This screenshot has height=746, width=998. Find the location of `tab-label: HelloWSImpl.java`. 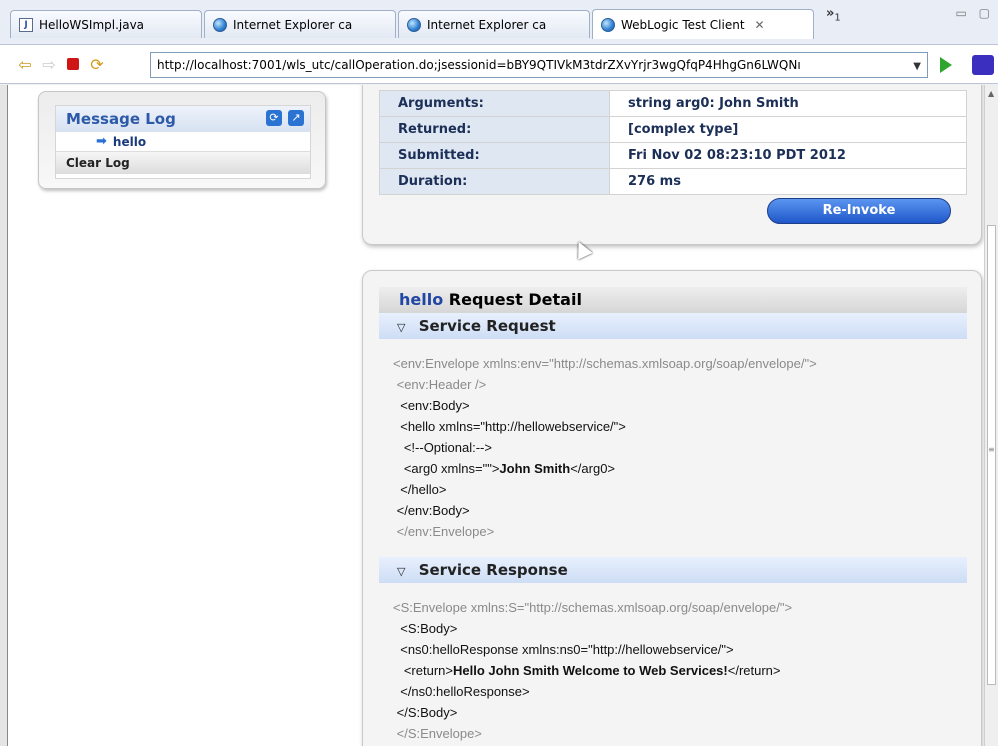

tab-label: HelloWSImpl.java is located at coordinates (92, 24).